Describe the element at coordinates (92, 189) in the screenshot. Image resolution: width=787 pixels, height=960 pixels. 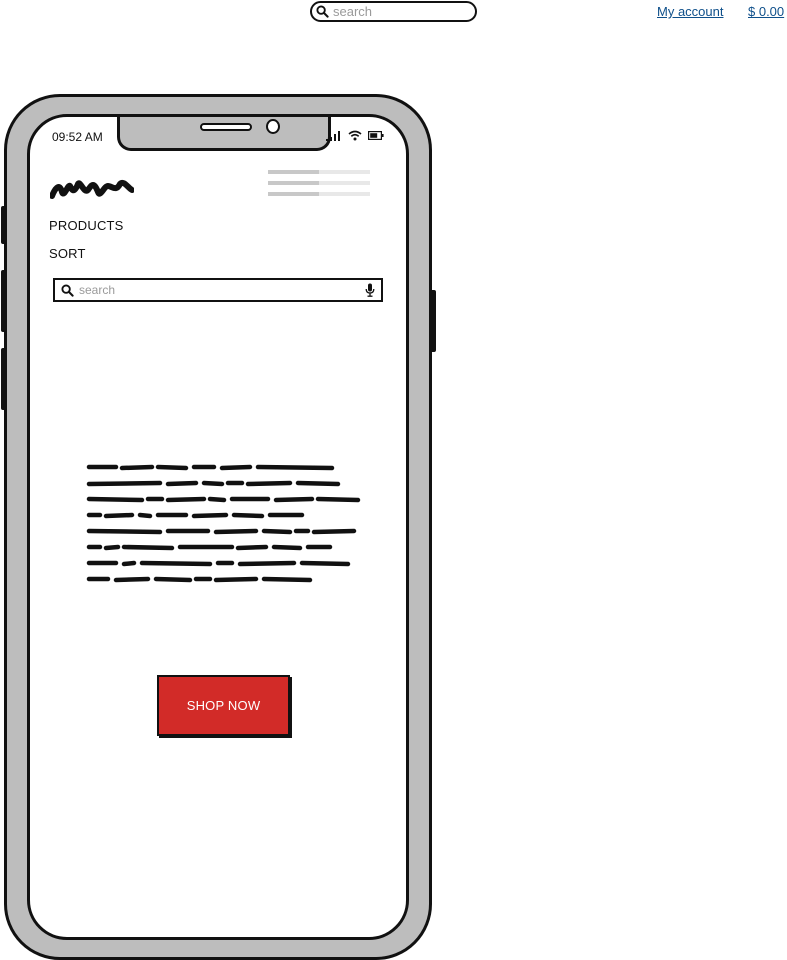
I see `logo-scribble` at that location.